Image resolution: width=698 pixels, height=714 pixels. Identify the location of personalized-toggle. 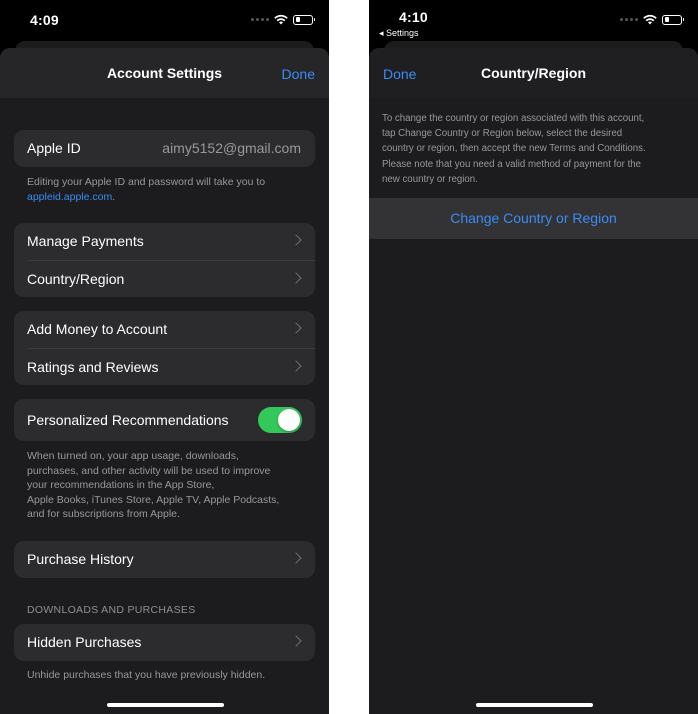
(280, 420).